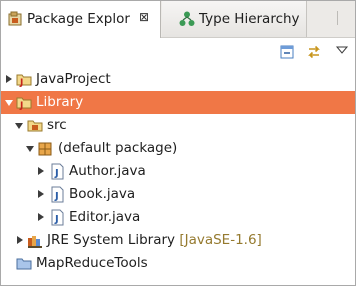  Describe the element at coordinates (178, 217) in the screenshot. I see `tree-item-editor-java: J Editor.java` at that location.